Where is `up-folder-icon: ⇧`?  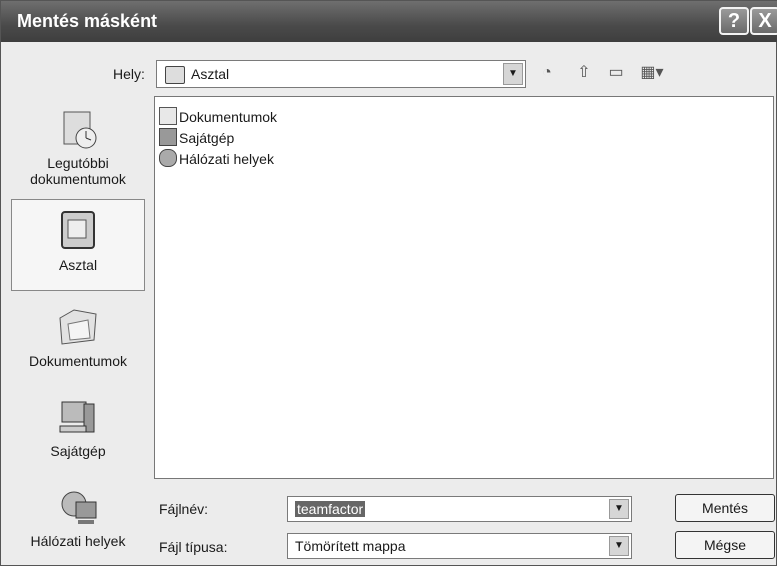 up-folder-icon: ⇧ is located at coordinates (584, 73).